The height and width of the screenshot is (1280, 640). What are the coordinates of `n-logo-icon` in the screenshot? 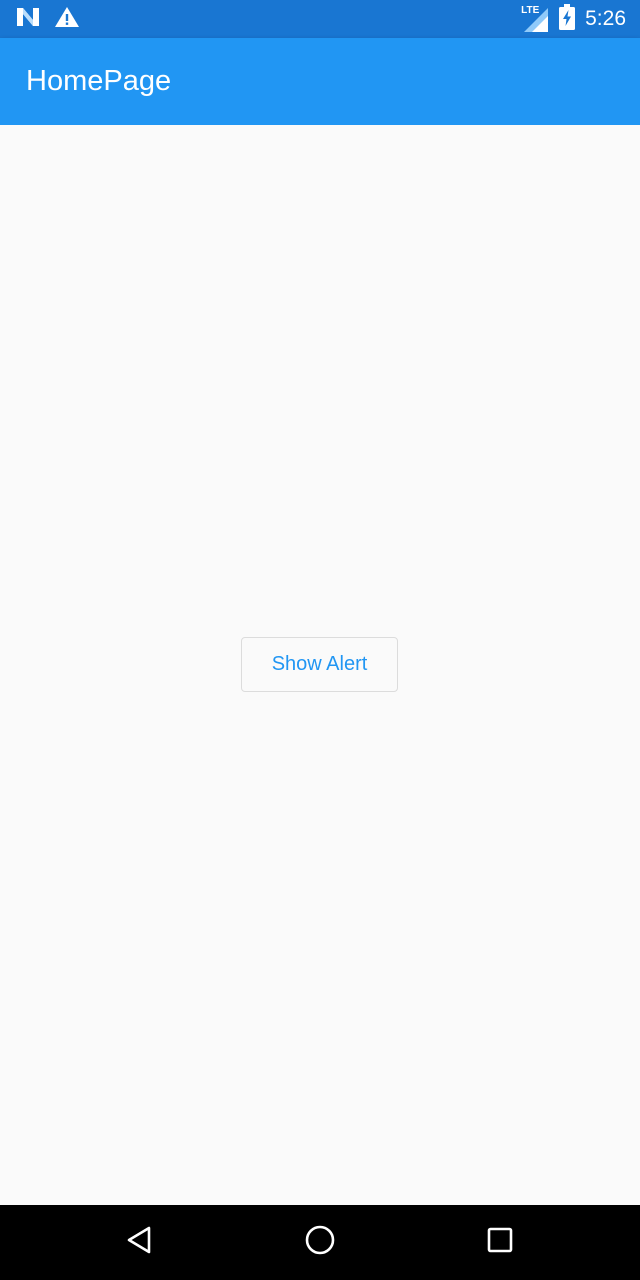 It's located at (28, 19).